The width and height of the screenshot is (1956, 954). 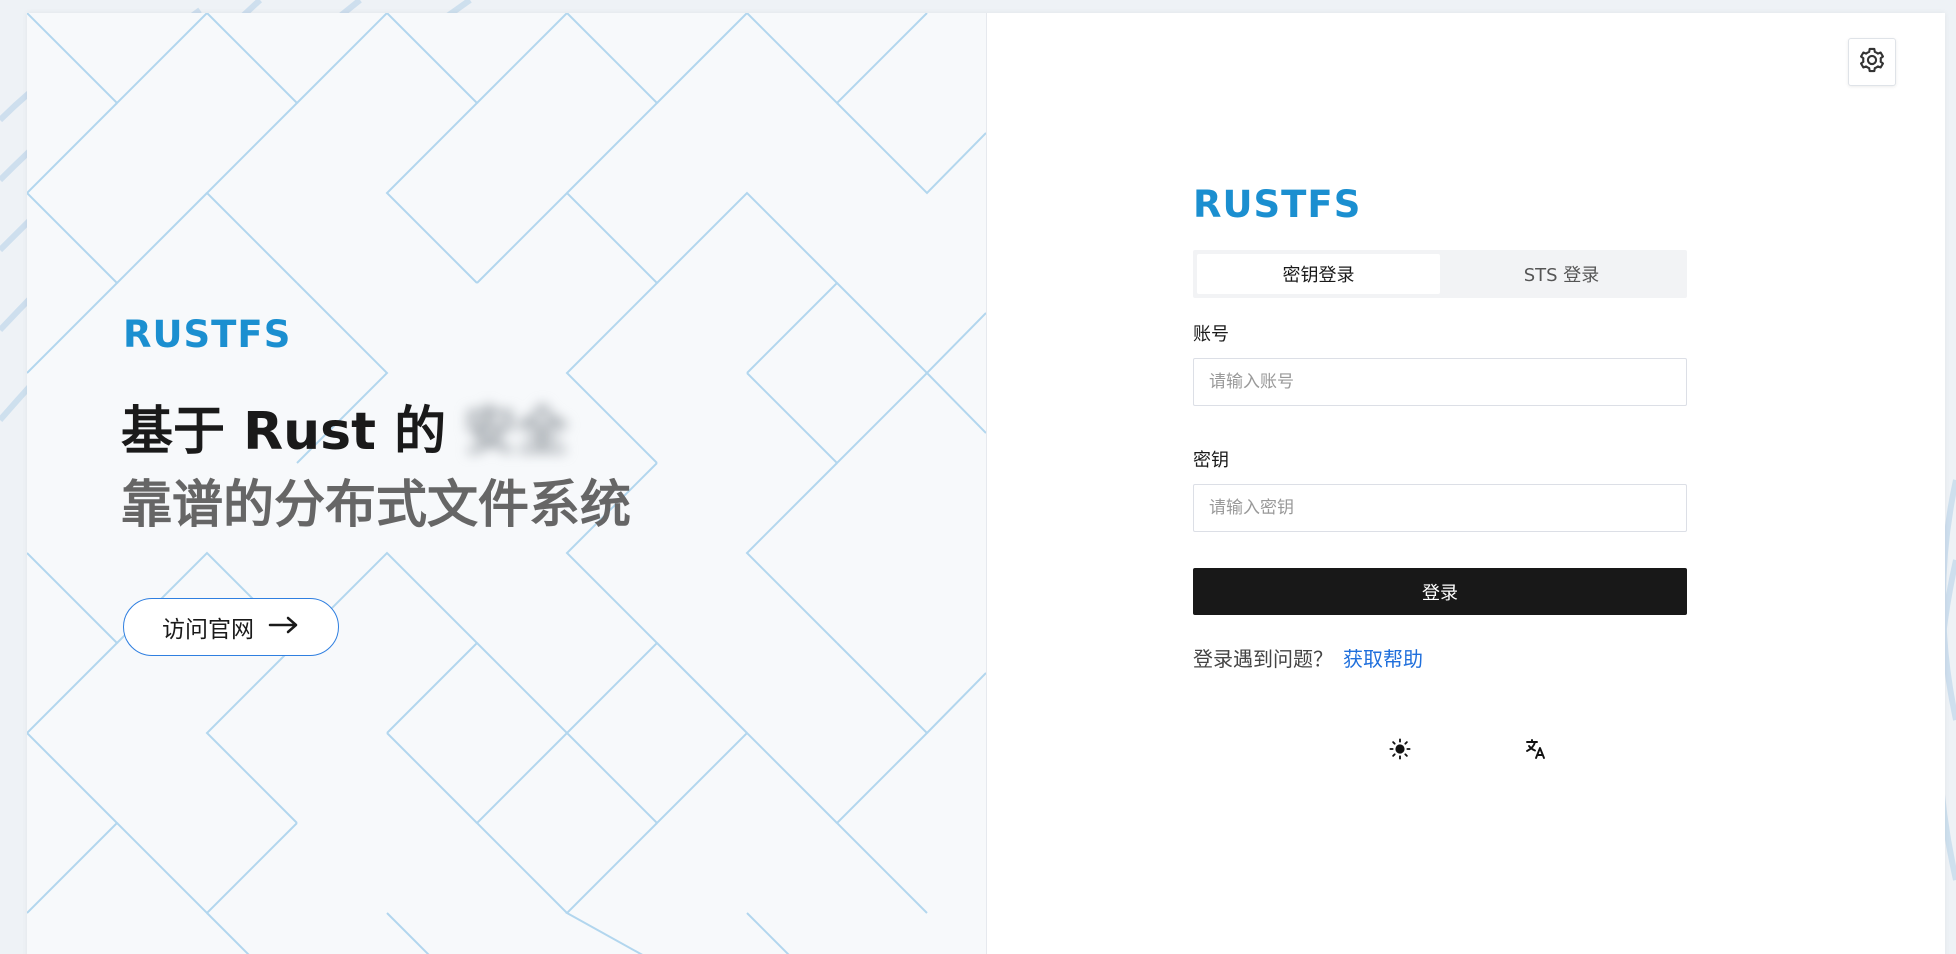 What do you see at coordinates (1468, 751) in the screenshot?
I see `utility-toolbar` at bounding box center [1468, 751].